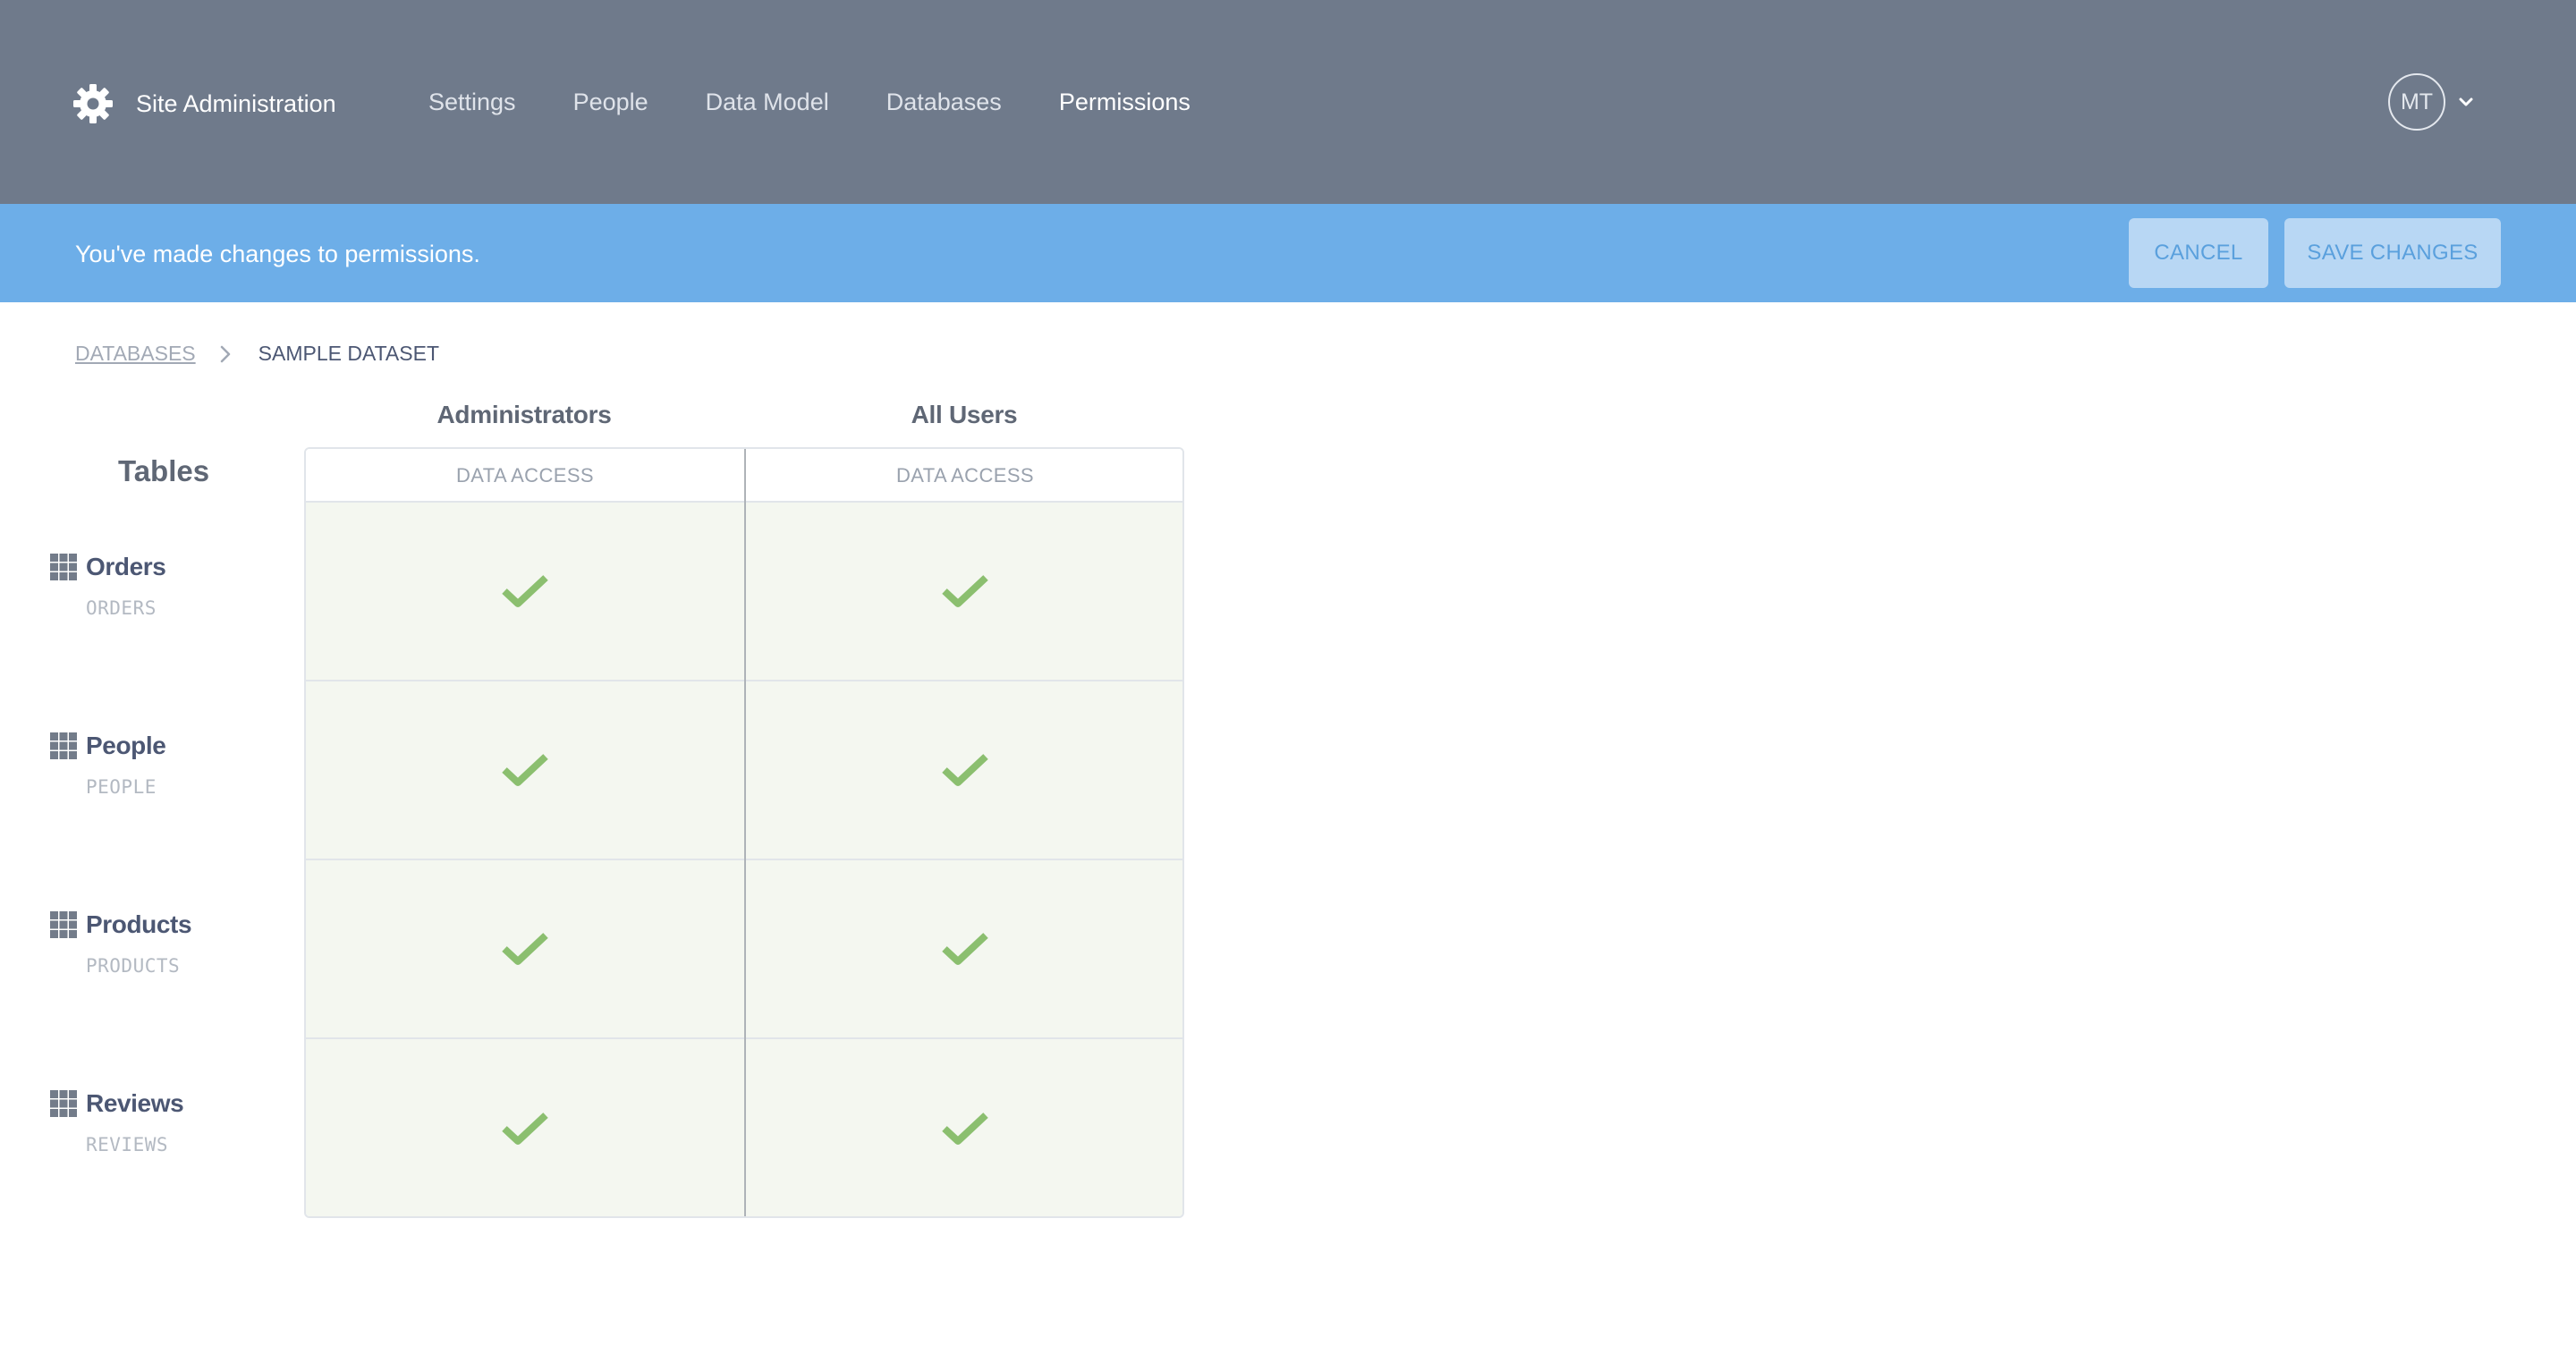  I want to click on group-header-administrators: Administrators, so click(524, 414).